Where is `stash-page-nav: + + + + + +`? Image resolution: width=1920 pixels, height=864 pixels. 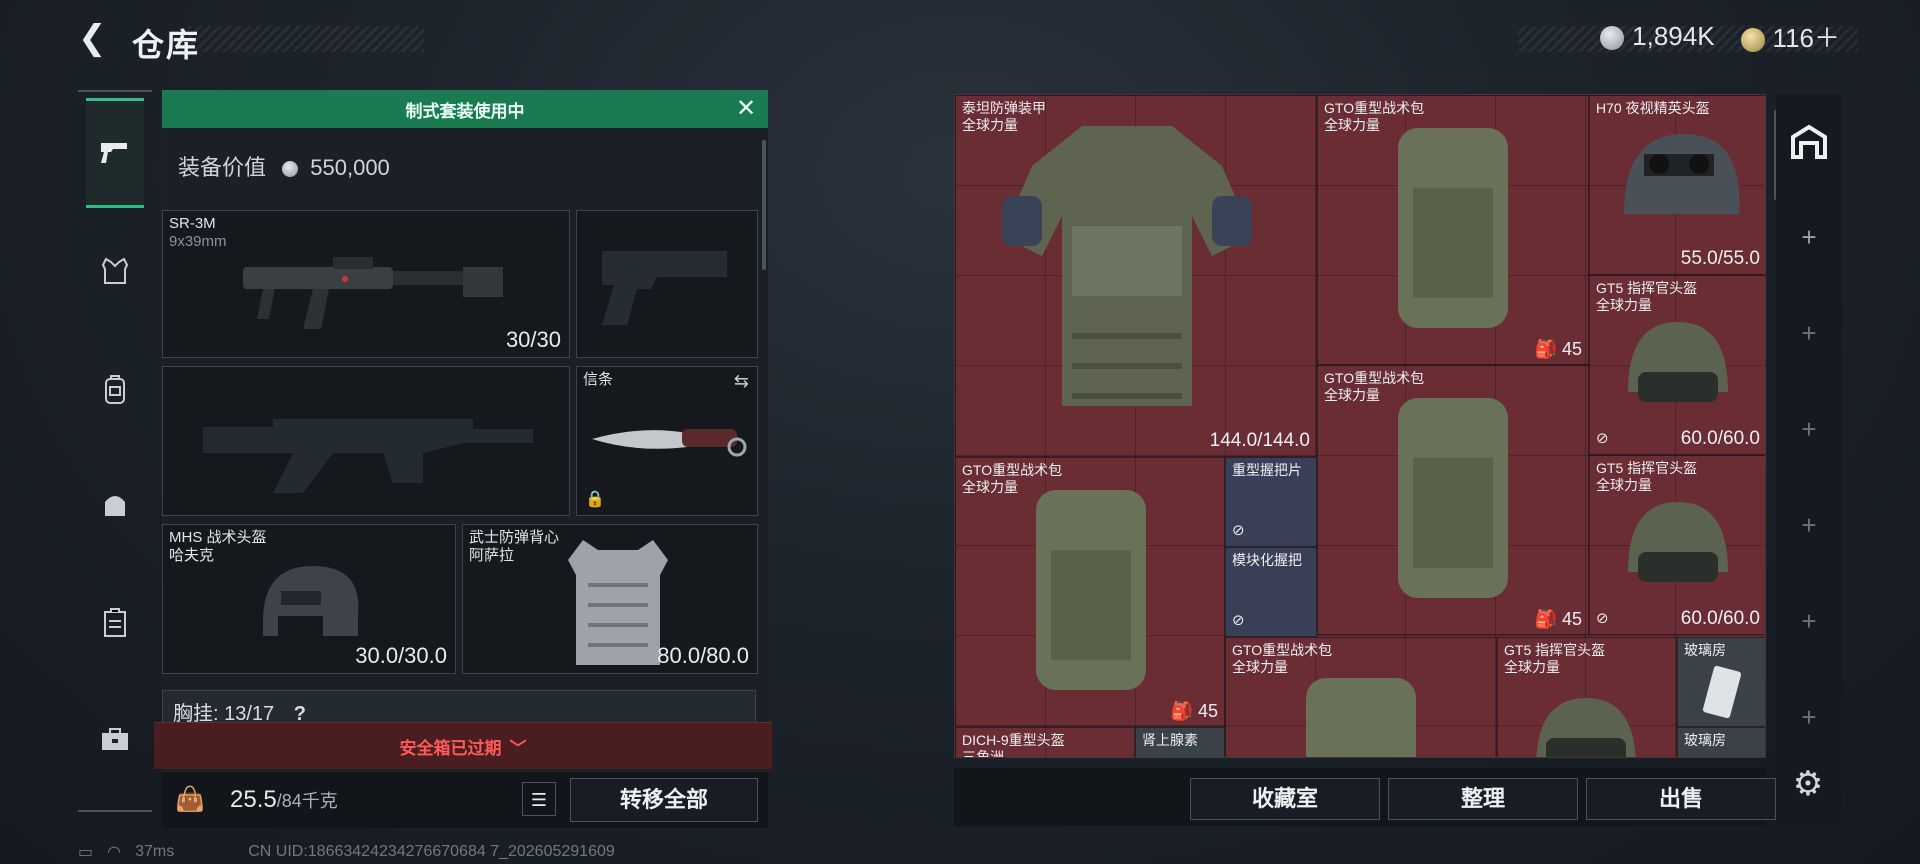 stash-page-nav: + + + + + + is located at coordinates (1809, 460).